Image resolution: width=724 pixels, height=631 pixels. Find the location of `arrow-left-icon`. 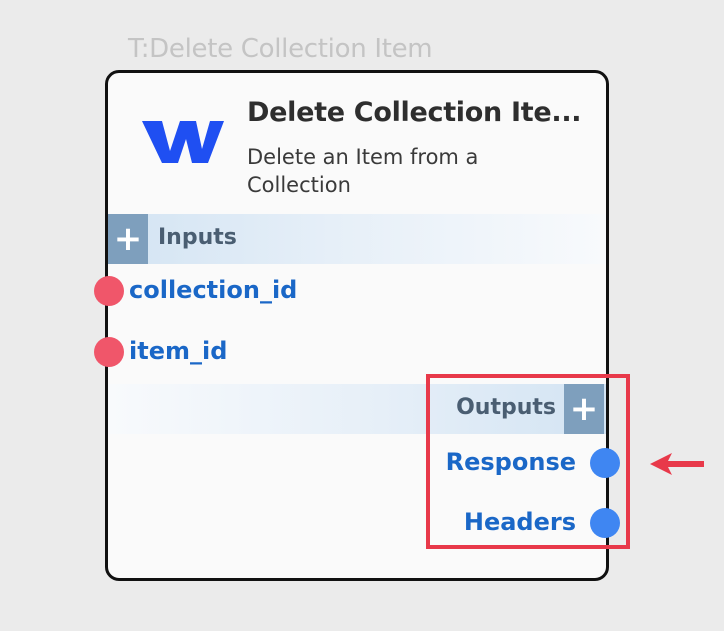

arrow-left-icon is located at coordinates (677, 464).